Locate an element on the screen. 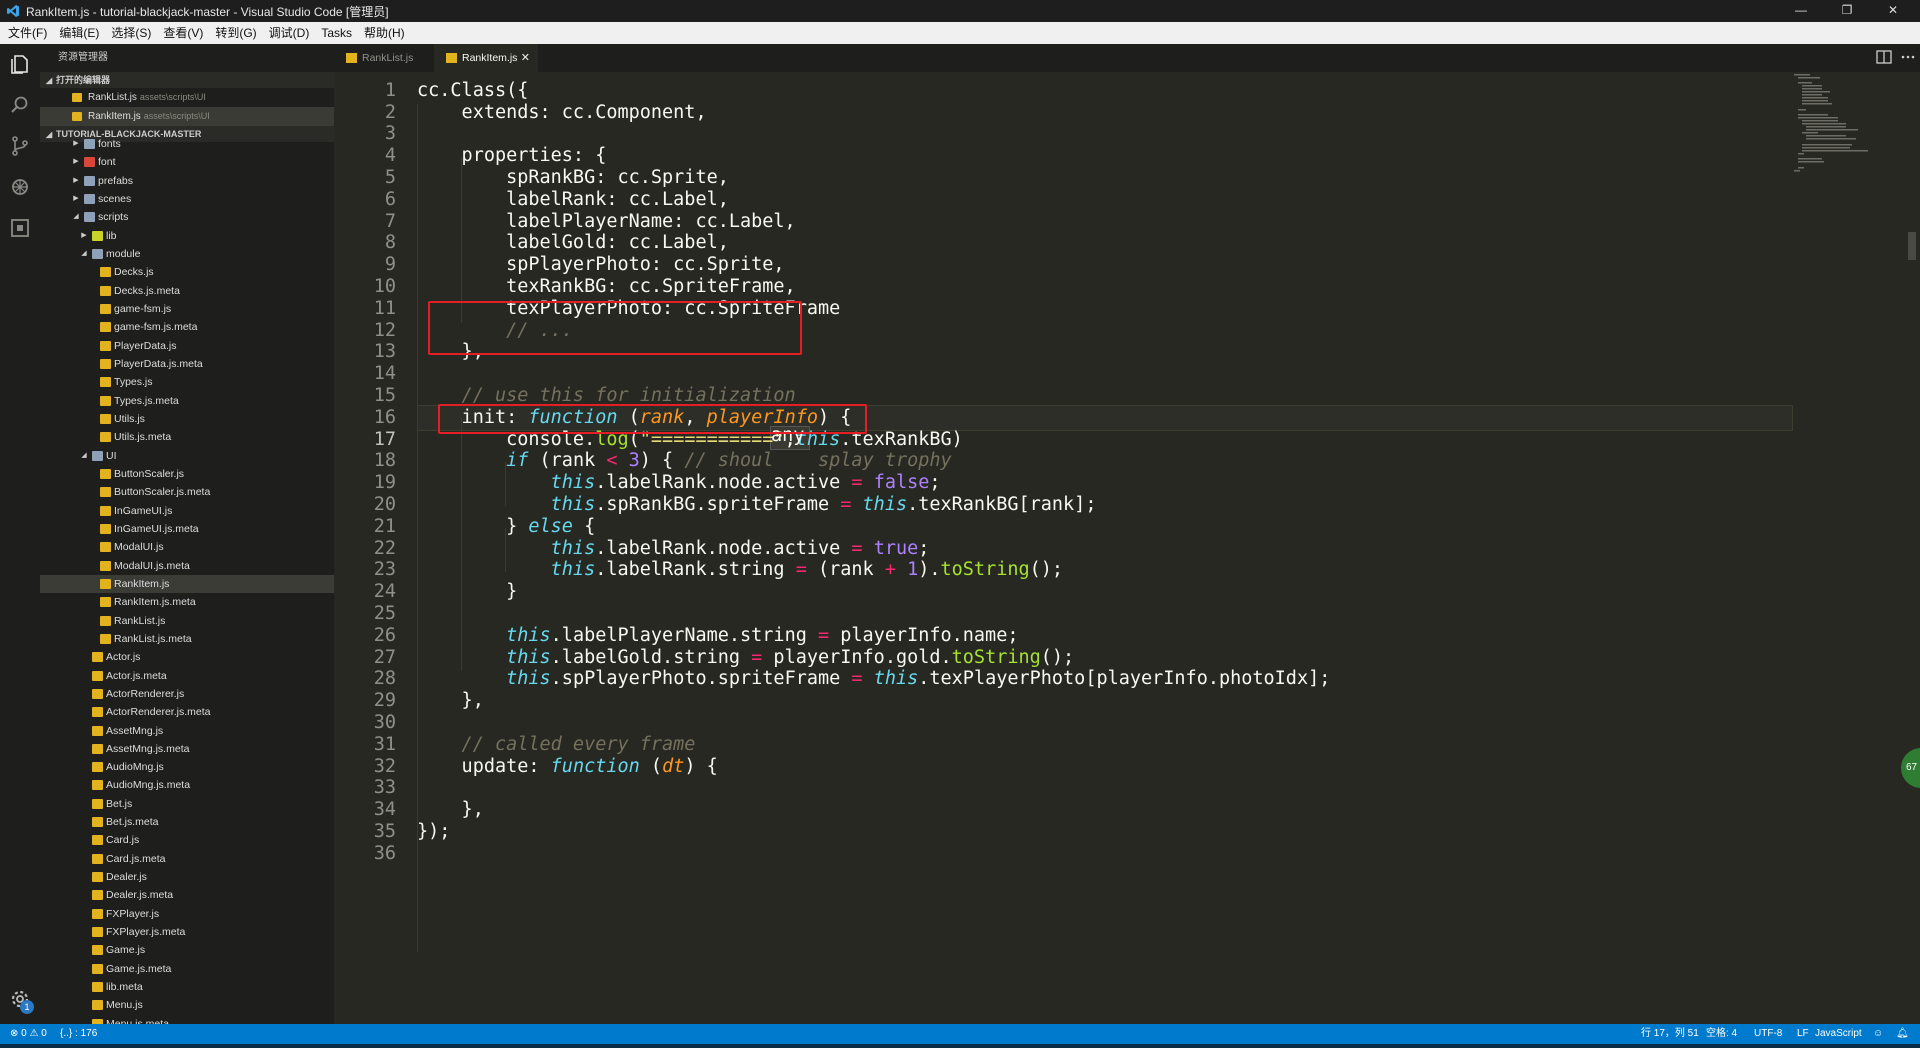 The width and height of the screenshot is (1920, 1048). tree-file: AudioMng.js is located at coordinates (187, 767).